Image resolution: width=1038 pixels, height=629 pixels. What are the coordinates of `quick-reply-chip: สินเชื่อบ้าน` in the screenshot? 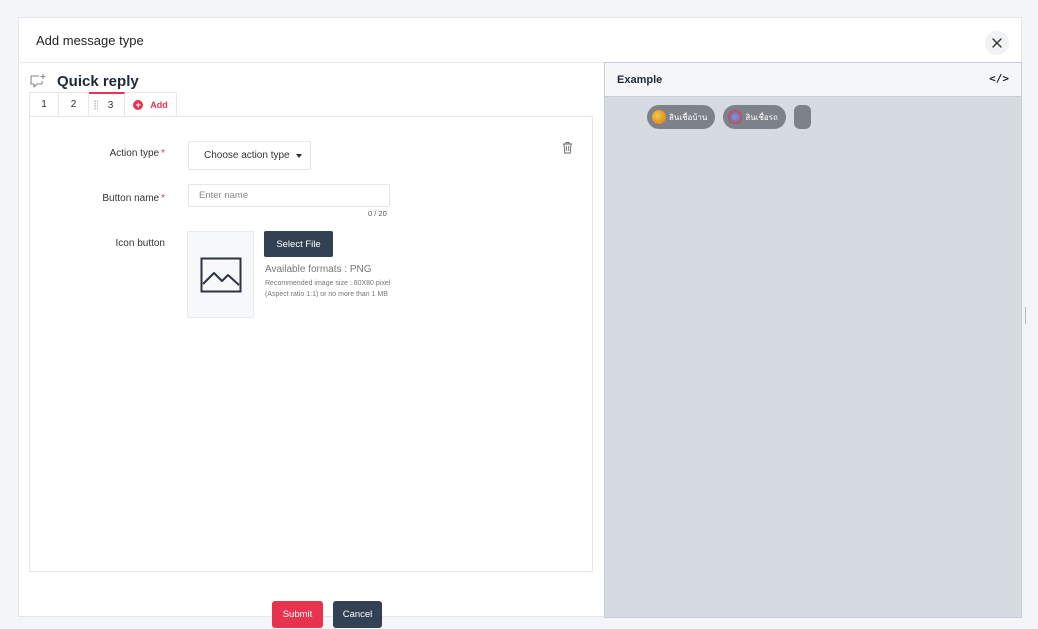 It's located at (681, 117).